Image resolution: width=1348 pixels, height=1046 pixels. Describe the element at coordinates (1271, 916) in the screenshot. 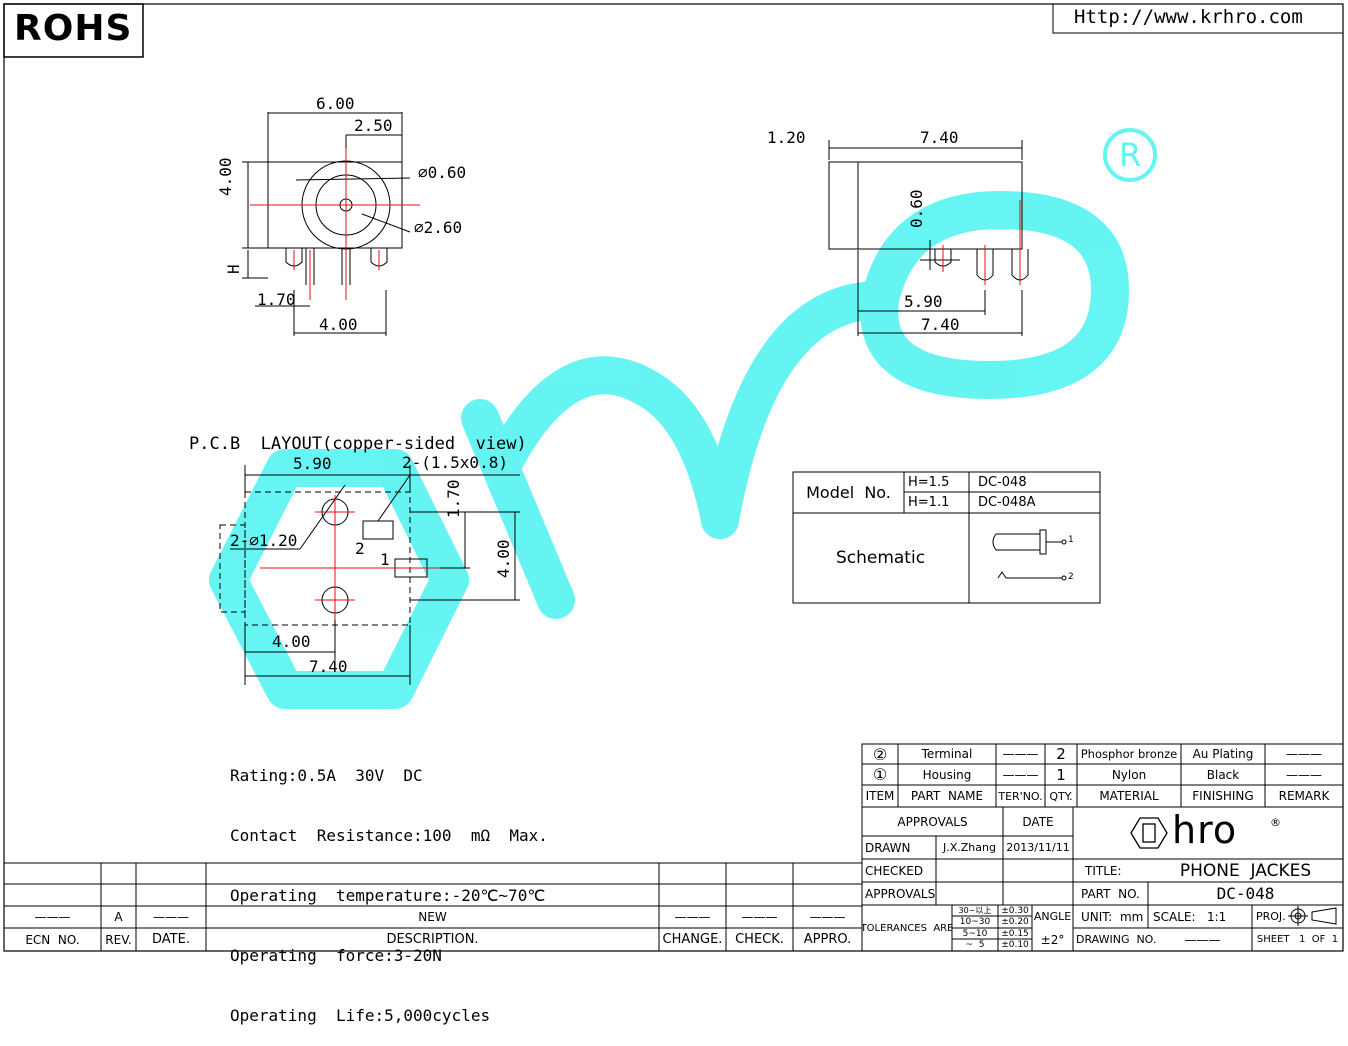

I see `tb-proj: PROJ.` at that location.